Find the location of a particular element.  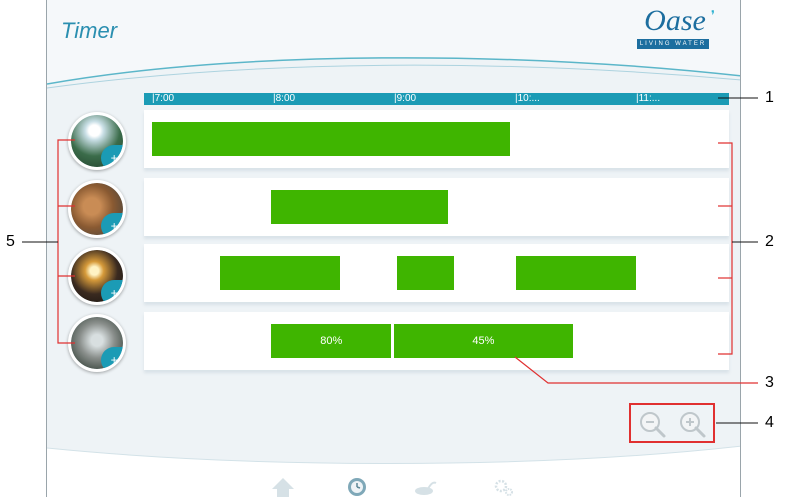

zoom-out-icon is located at coordinates (652, 424).